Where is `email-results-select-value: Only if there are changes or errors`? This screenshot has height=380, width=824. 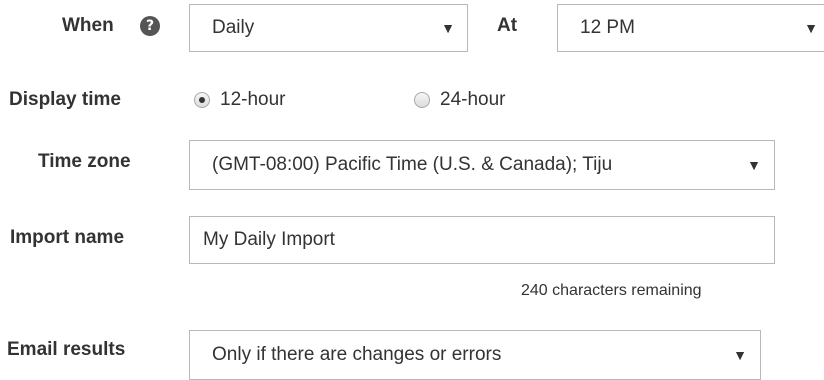 email-results-select-value: Only if there are changes or errors is located at coordinates (357, 354).